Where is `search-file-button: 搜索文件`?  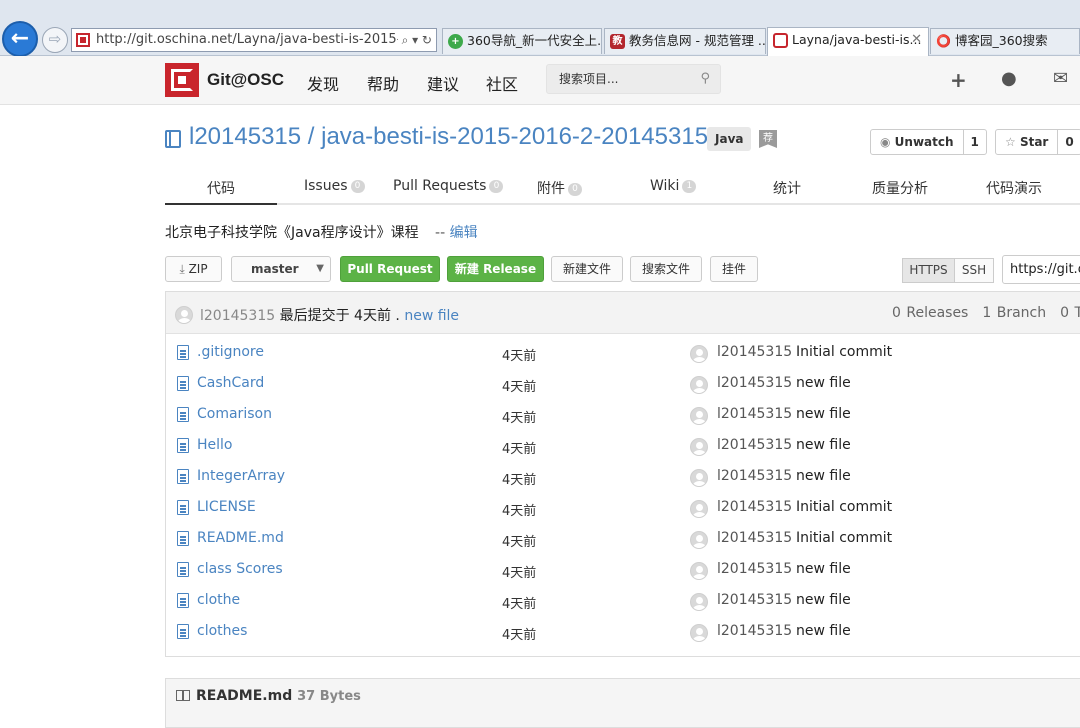 search-file-button: 搜索文件 is located at coordinates (666, 269).